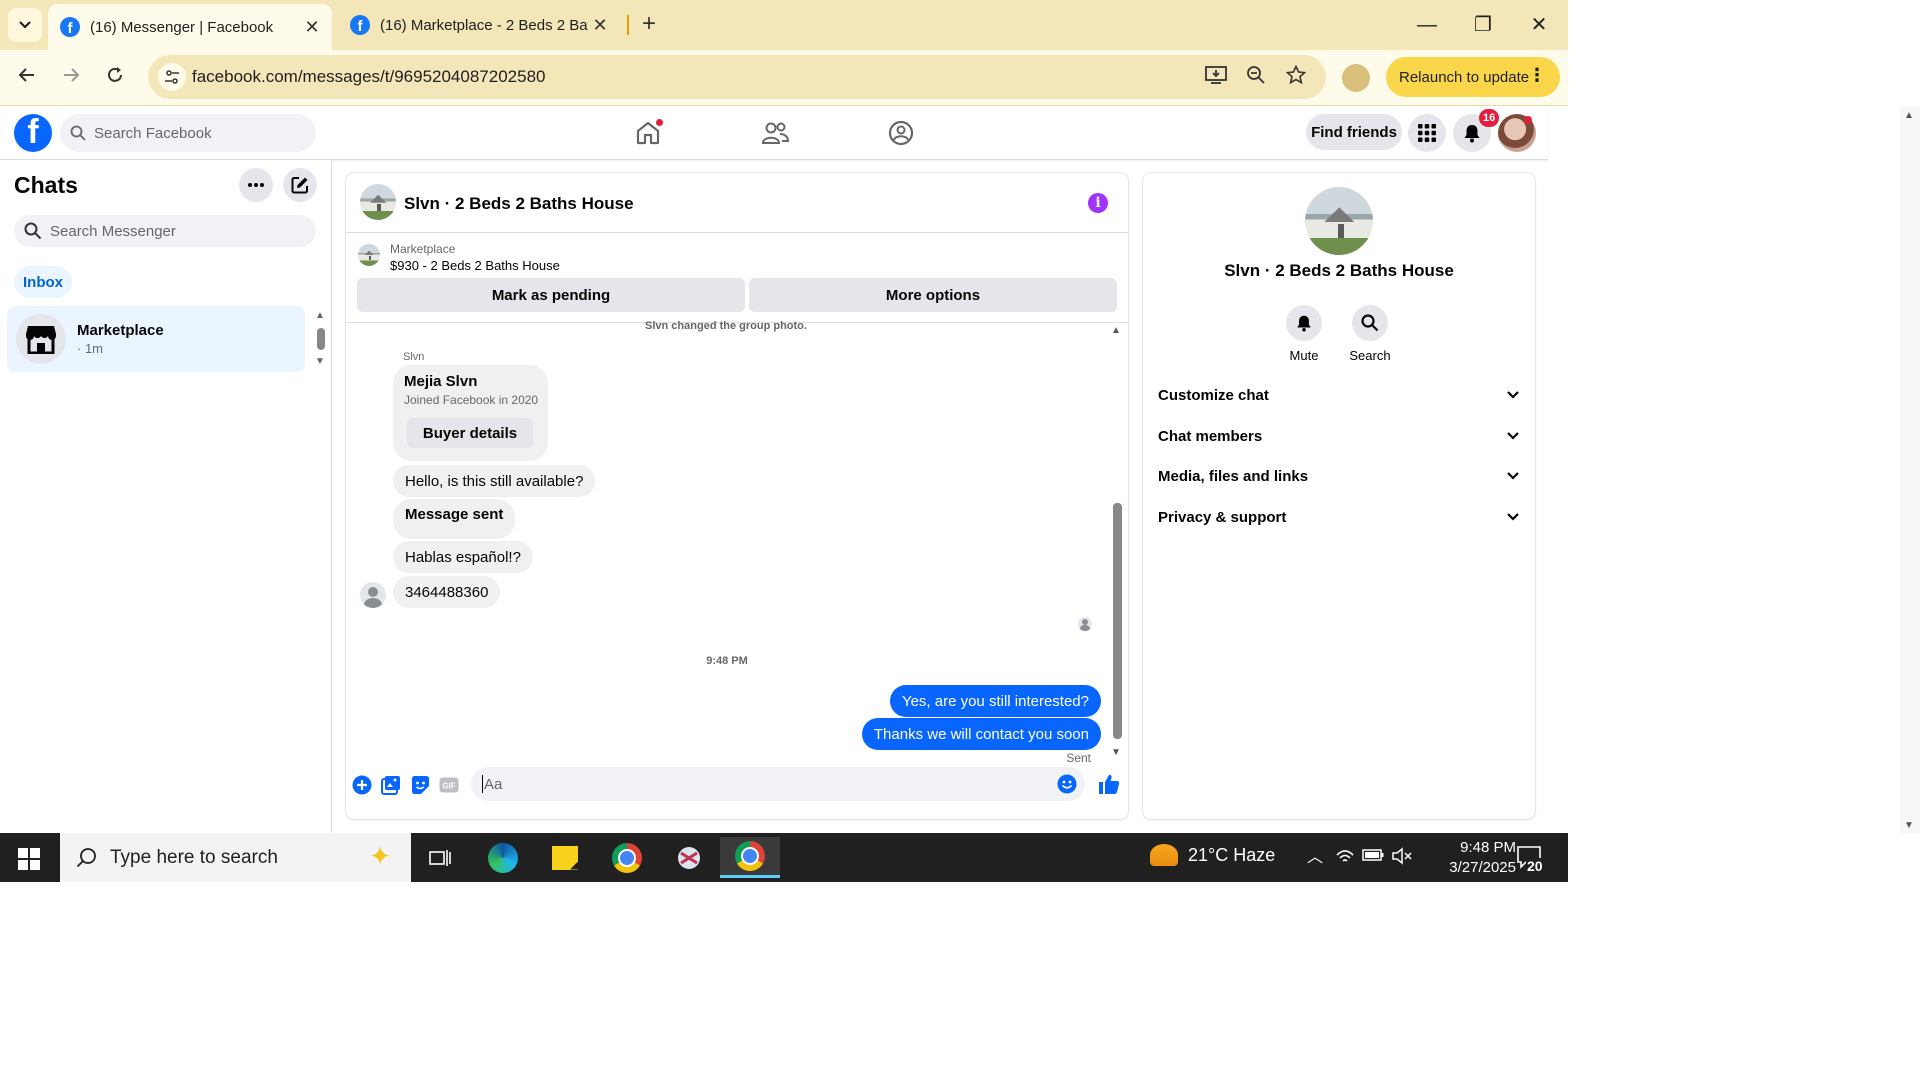 The image size is (1920, 1080). I want to click on tab-search-button, so click(25, 25).